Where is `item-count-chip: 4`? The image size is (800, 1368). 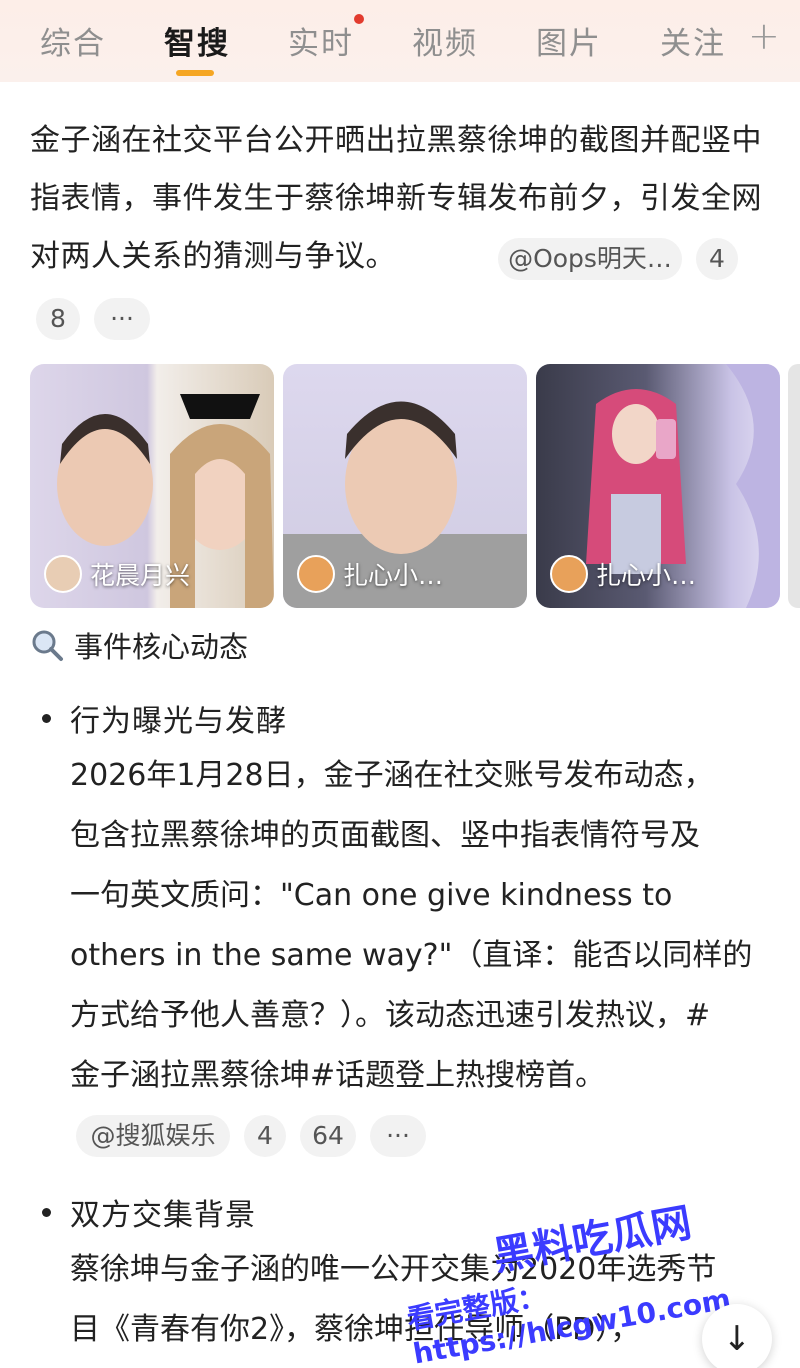 item-count-chip: 4 is located at coordinates (265, 1136).